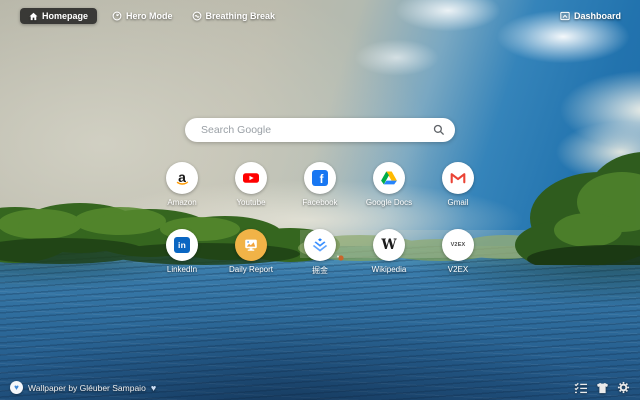 Image resolution: width=640 pixels, height=400 pixels. Describe the element at coordinates (389, 245) in the screenshot. I see `wikipedia-icon: W` at that location.